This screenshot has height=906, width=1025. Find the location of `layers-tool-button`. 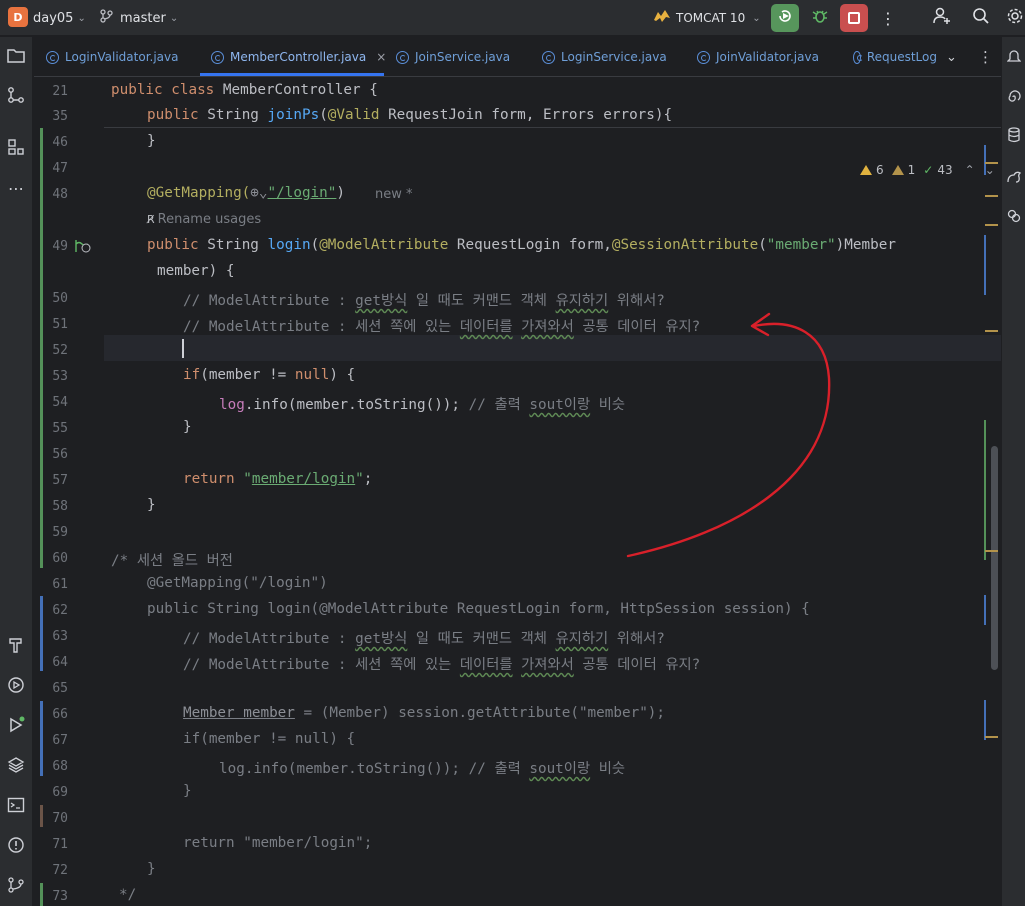

layers-tool-button is located at coordinates (16, 767).